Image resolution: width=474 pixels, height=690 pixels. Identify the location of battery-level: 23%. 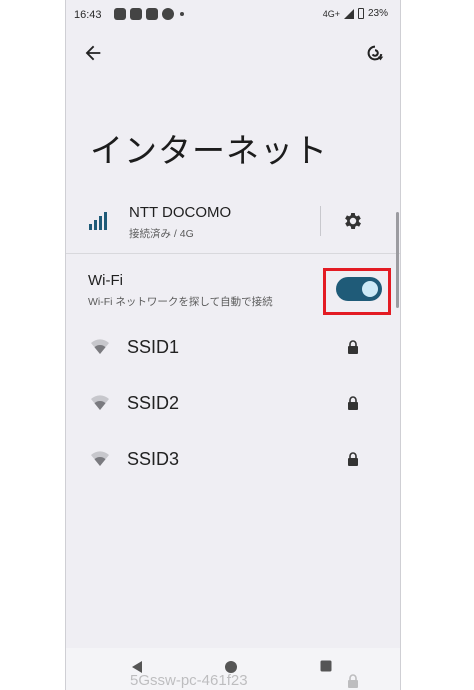
(377, 13).